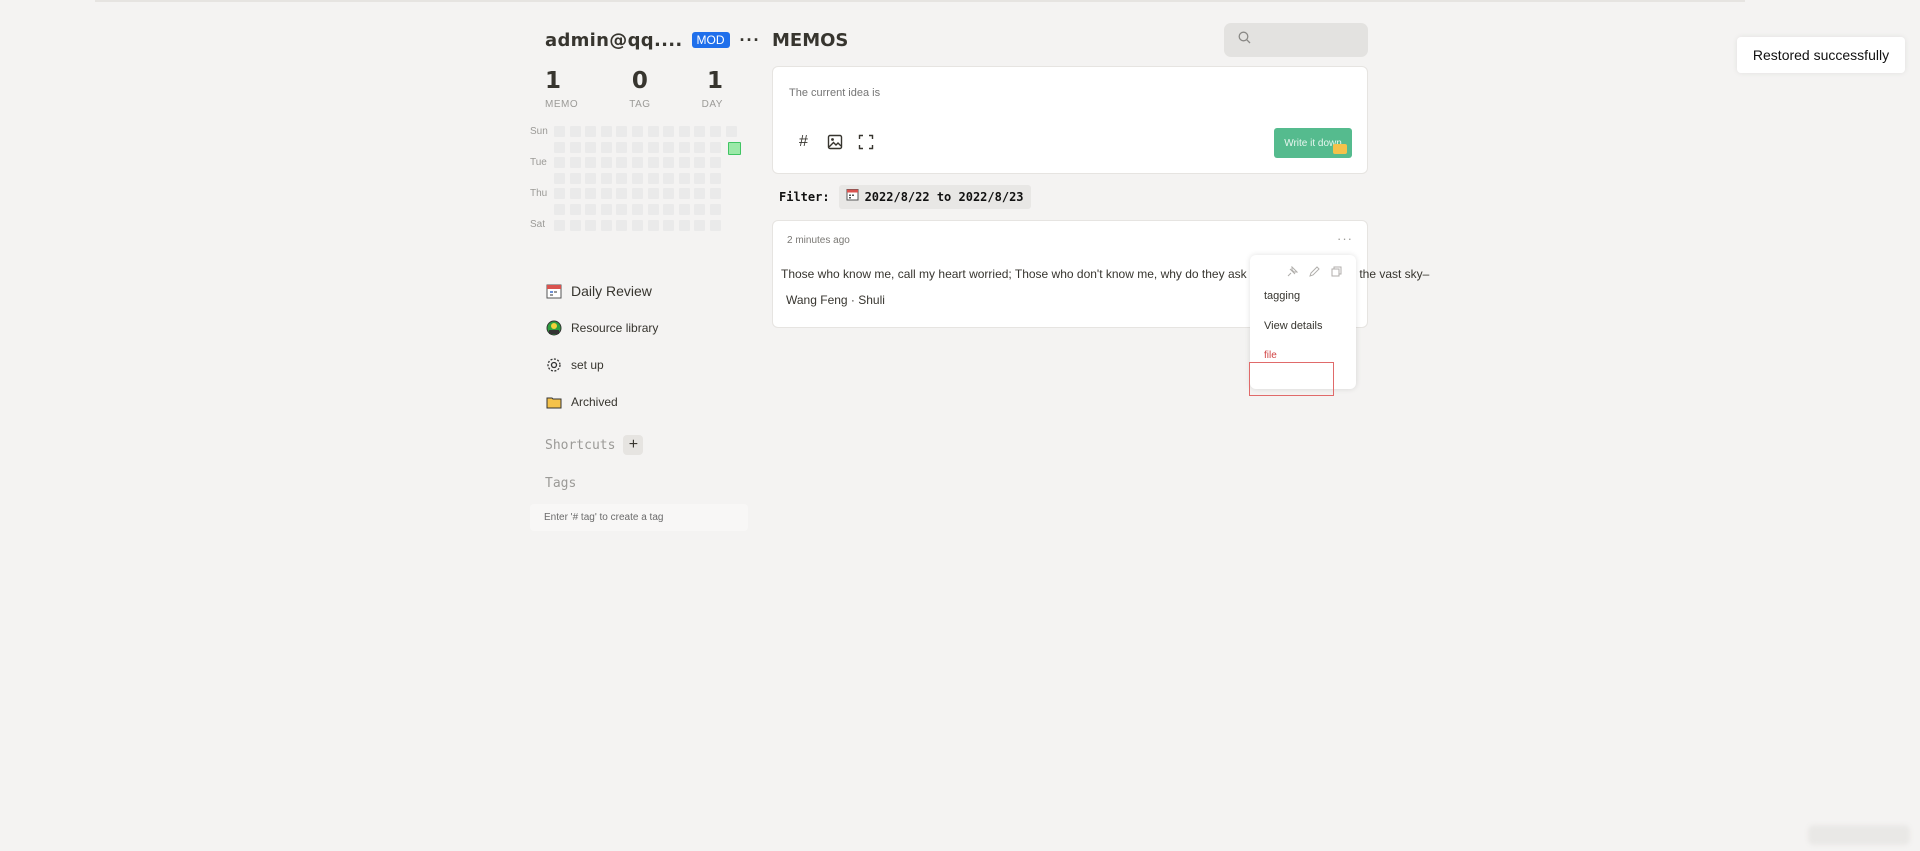 Image resolution: width=1920 pixels, height=851 pixels. What do you see at coordinates (1345, 238) in the screenshot?
I see `memo-more-button: ···` at bounding box center [1345, 238].